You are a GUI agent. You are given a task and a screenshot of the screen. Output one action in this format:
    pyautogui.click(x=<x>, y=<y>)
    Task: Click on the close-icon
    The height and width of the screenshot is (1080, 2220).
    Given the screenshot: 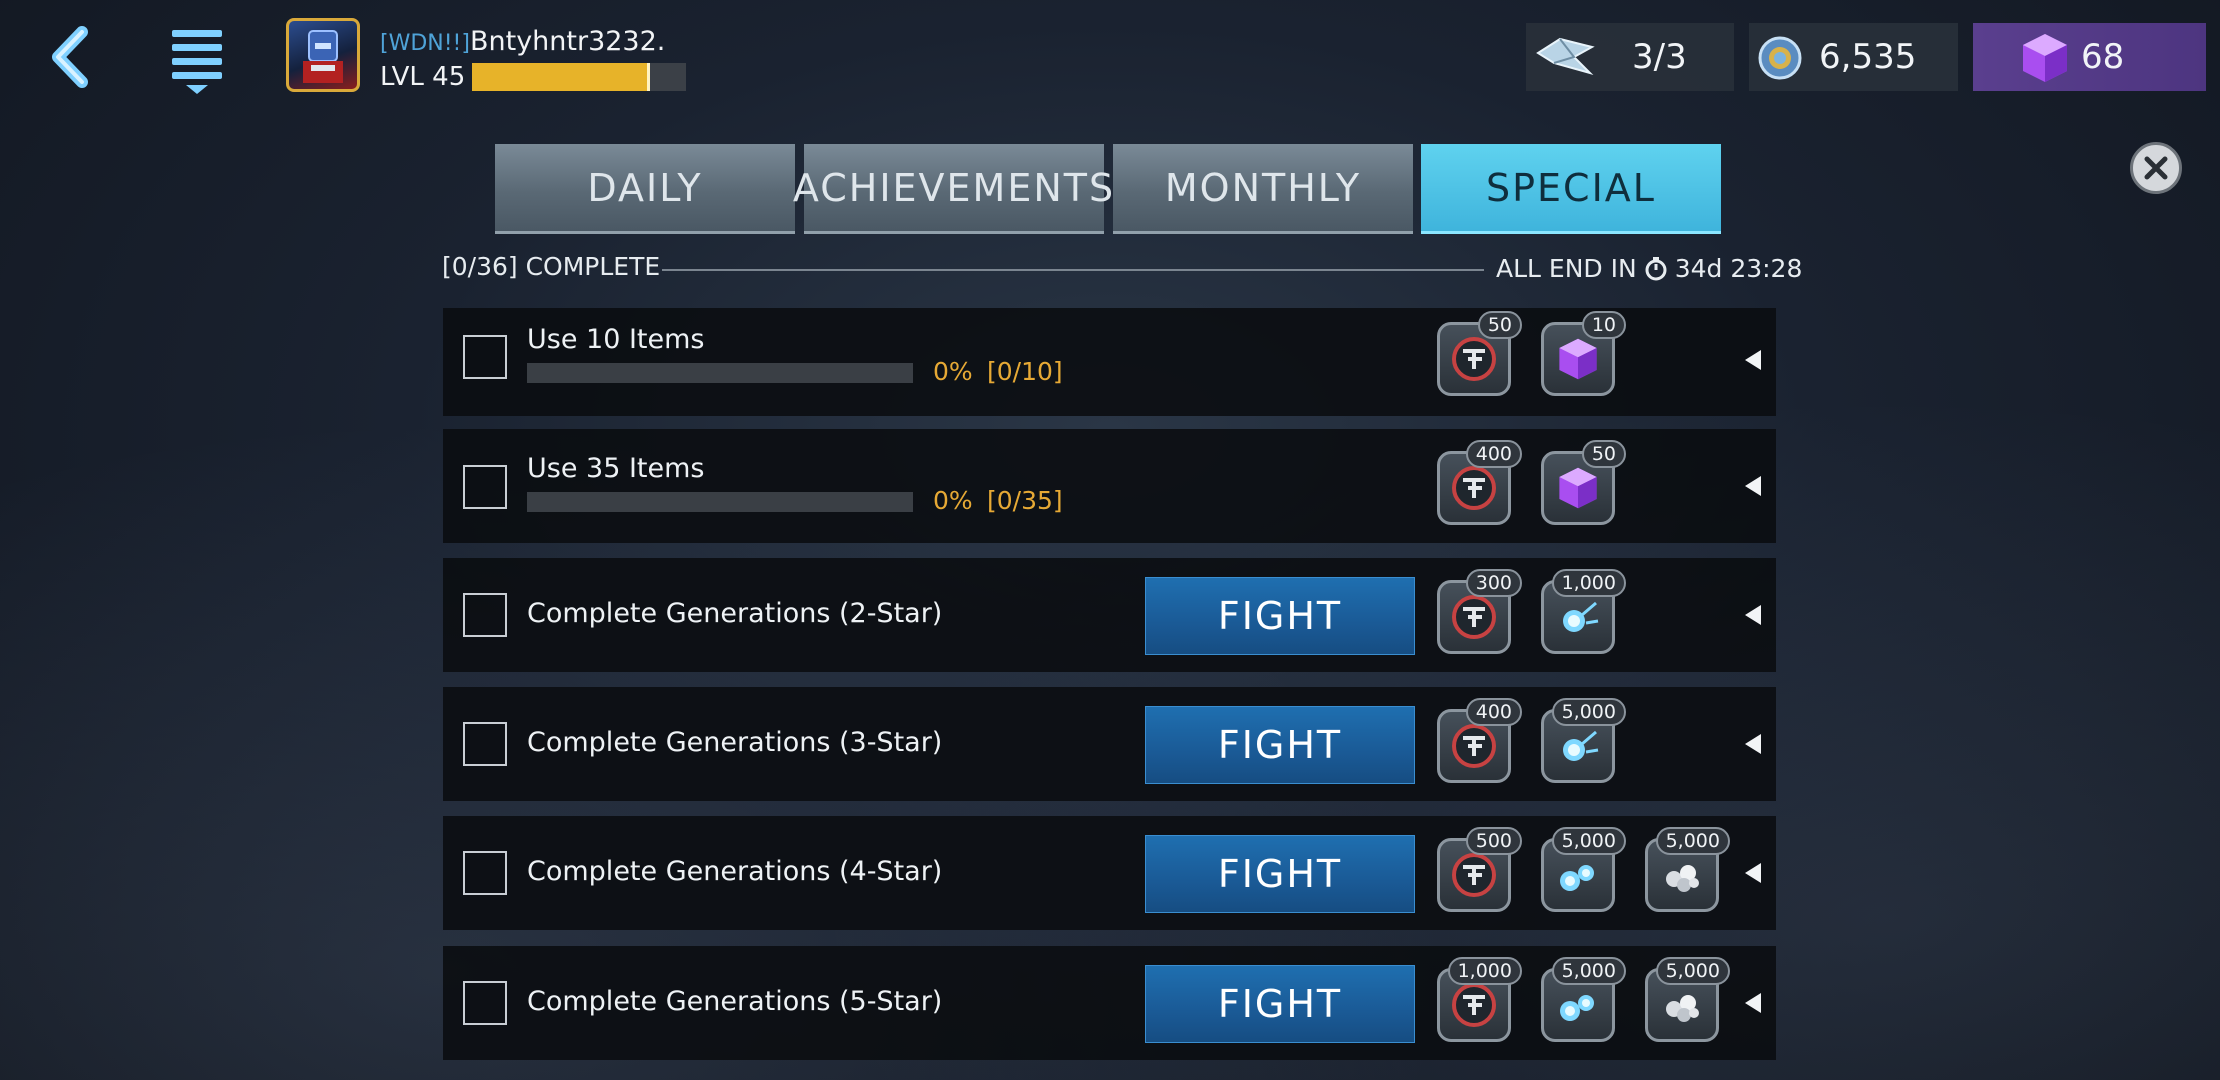 What is the action you would take?
    pyautogui.click(x=2156, y=168)
    